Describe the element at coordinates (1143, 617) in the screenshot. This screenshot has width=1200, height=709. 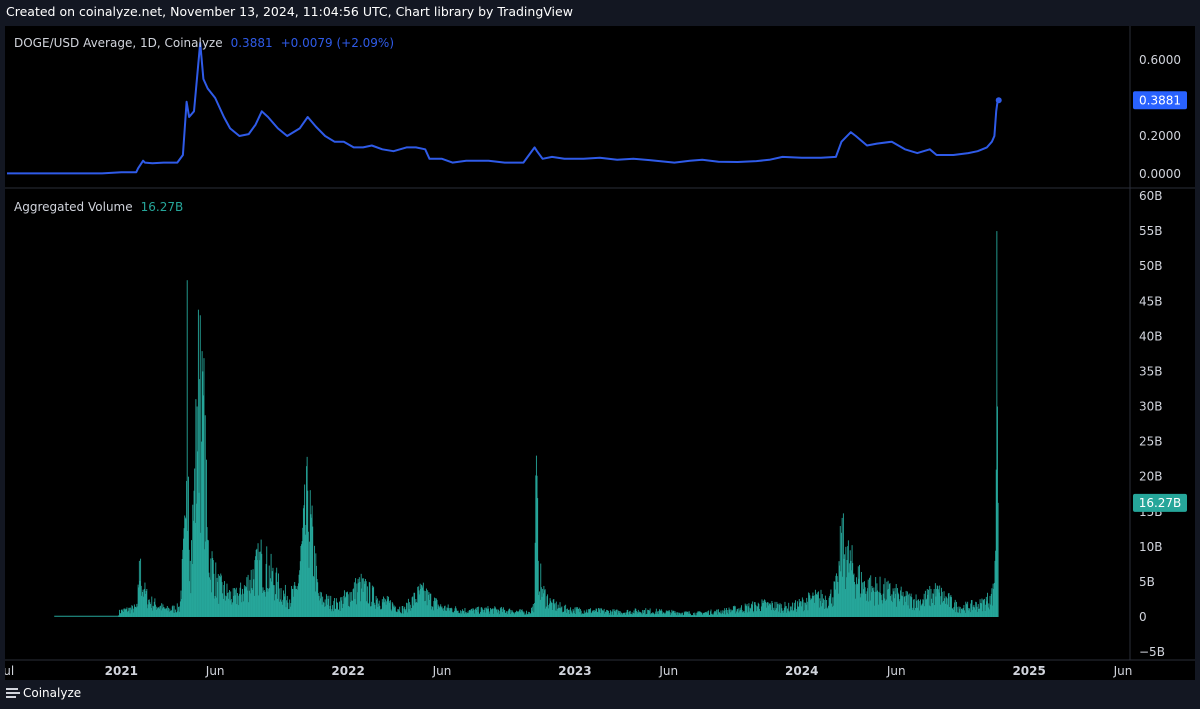
I see `volume-tick-label: 0` at that location.